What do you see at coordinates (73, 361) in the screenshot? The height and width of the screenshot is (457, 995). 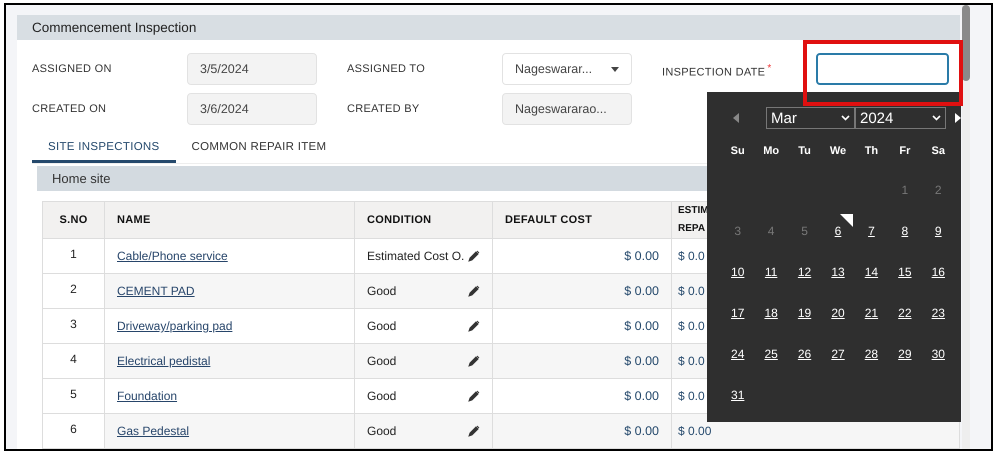 I see `table-cell: 4` at bounding box center [73, 361].